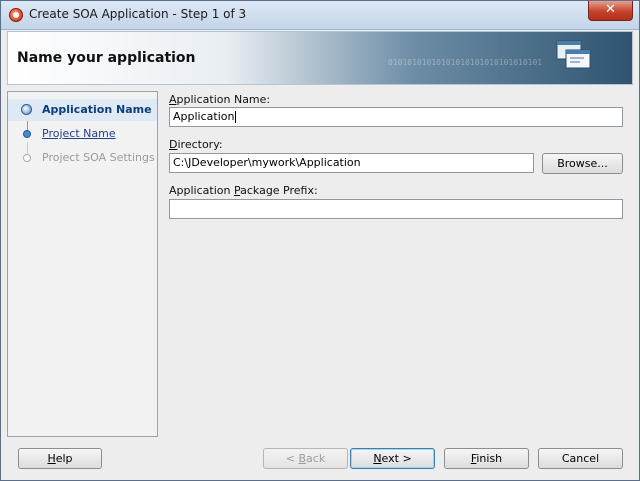  What do you see at coordinates (396, 209) in the screenshot?
I see `package-prefix-input` at bounding box center [396, 209].